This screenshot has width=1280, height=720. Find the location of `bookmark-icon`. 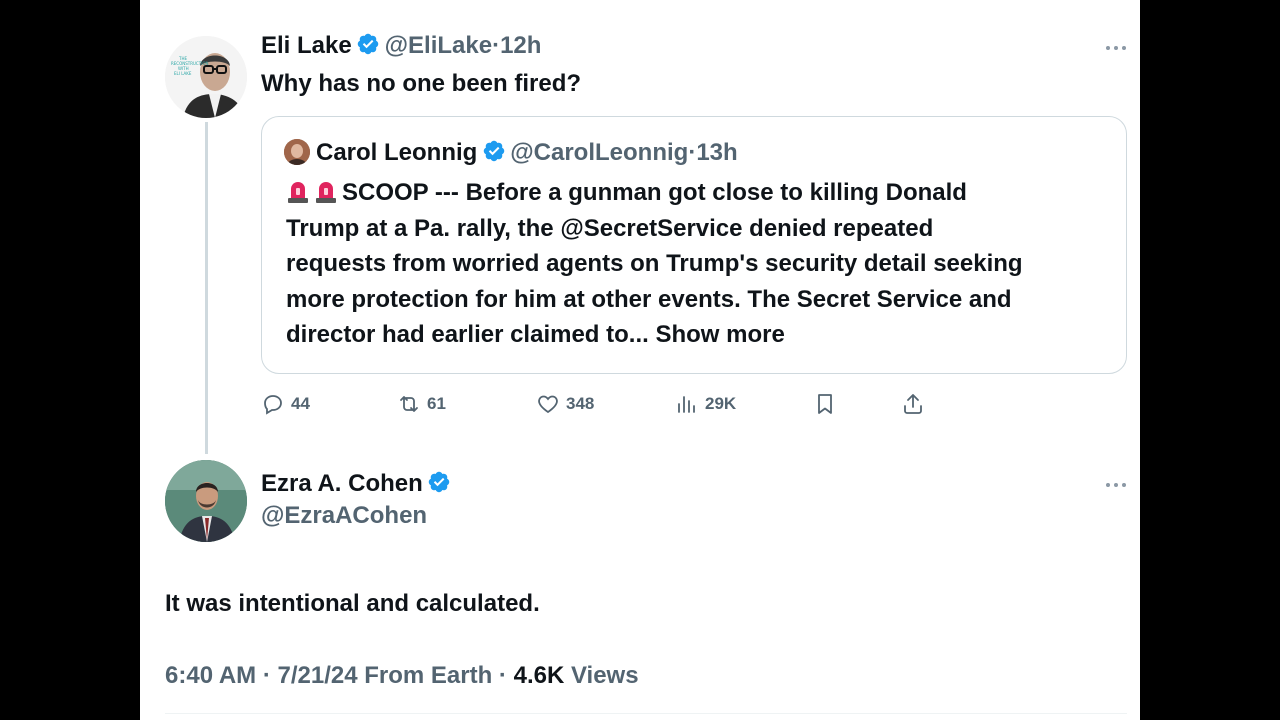

bookmark-icon is located at coordinates (825, 404).